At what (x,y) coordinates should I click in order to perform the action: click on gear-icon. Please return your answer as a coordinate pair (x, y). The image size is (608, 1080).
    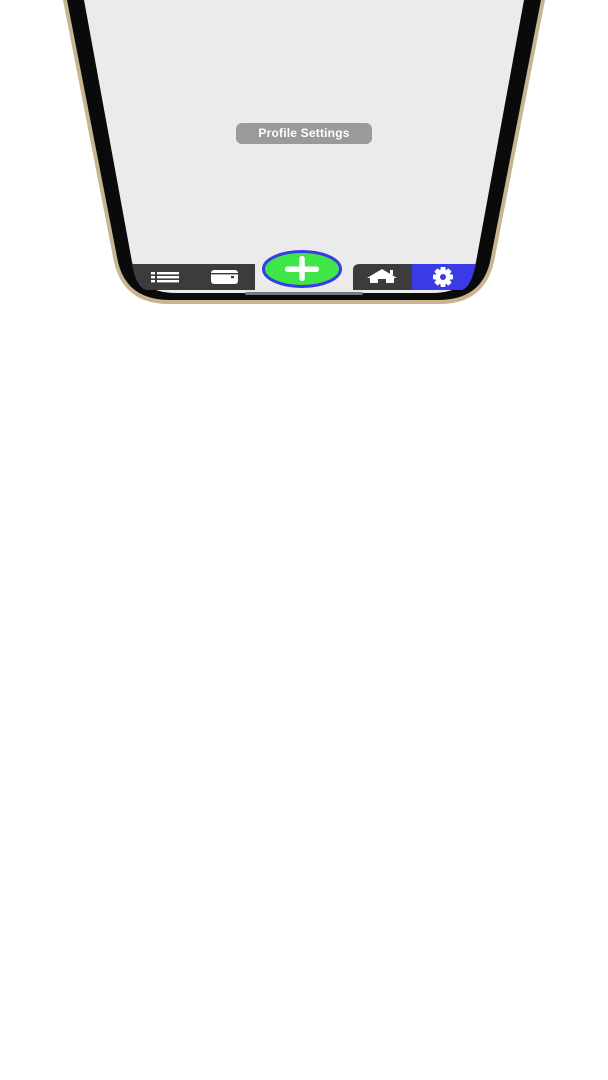
    Looking at the image, I should click on (443, 277).